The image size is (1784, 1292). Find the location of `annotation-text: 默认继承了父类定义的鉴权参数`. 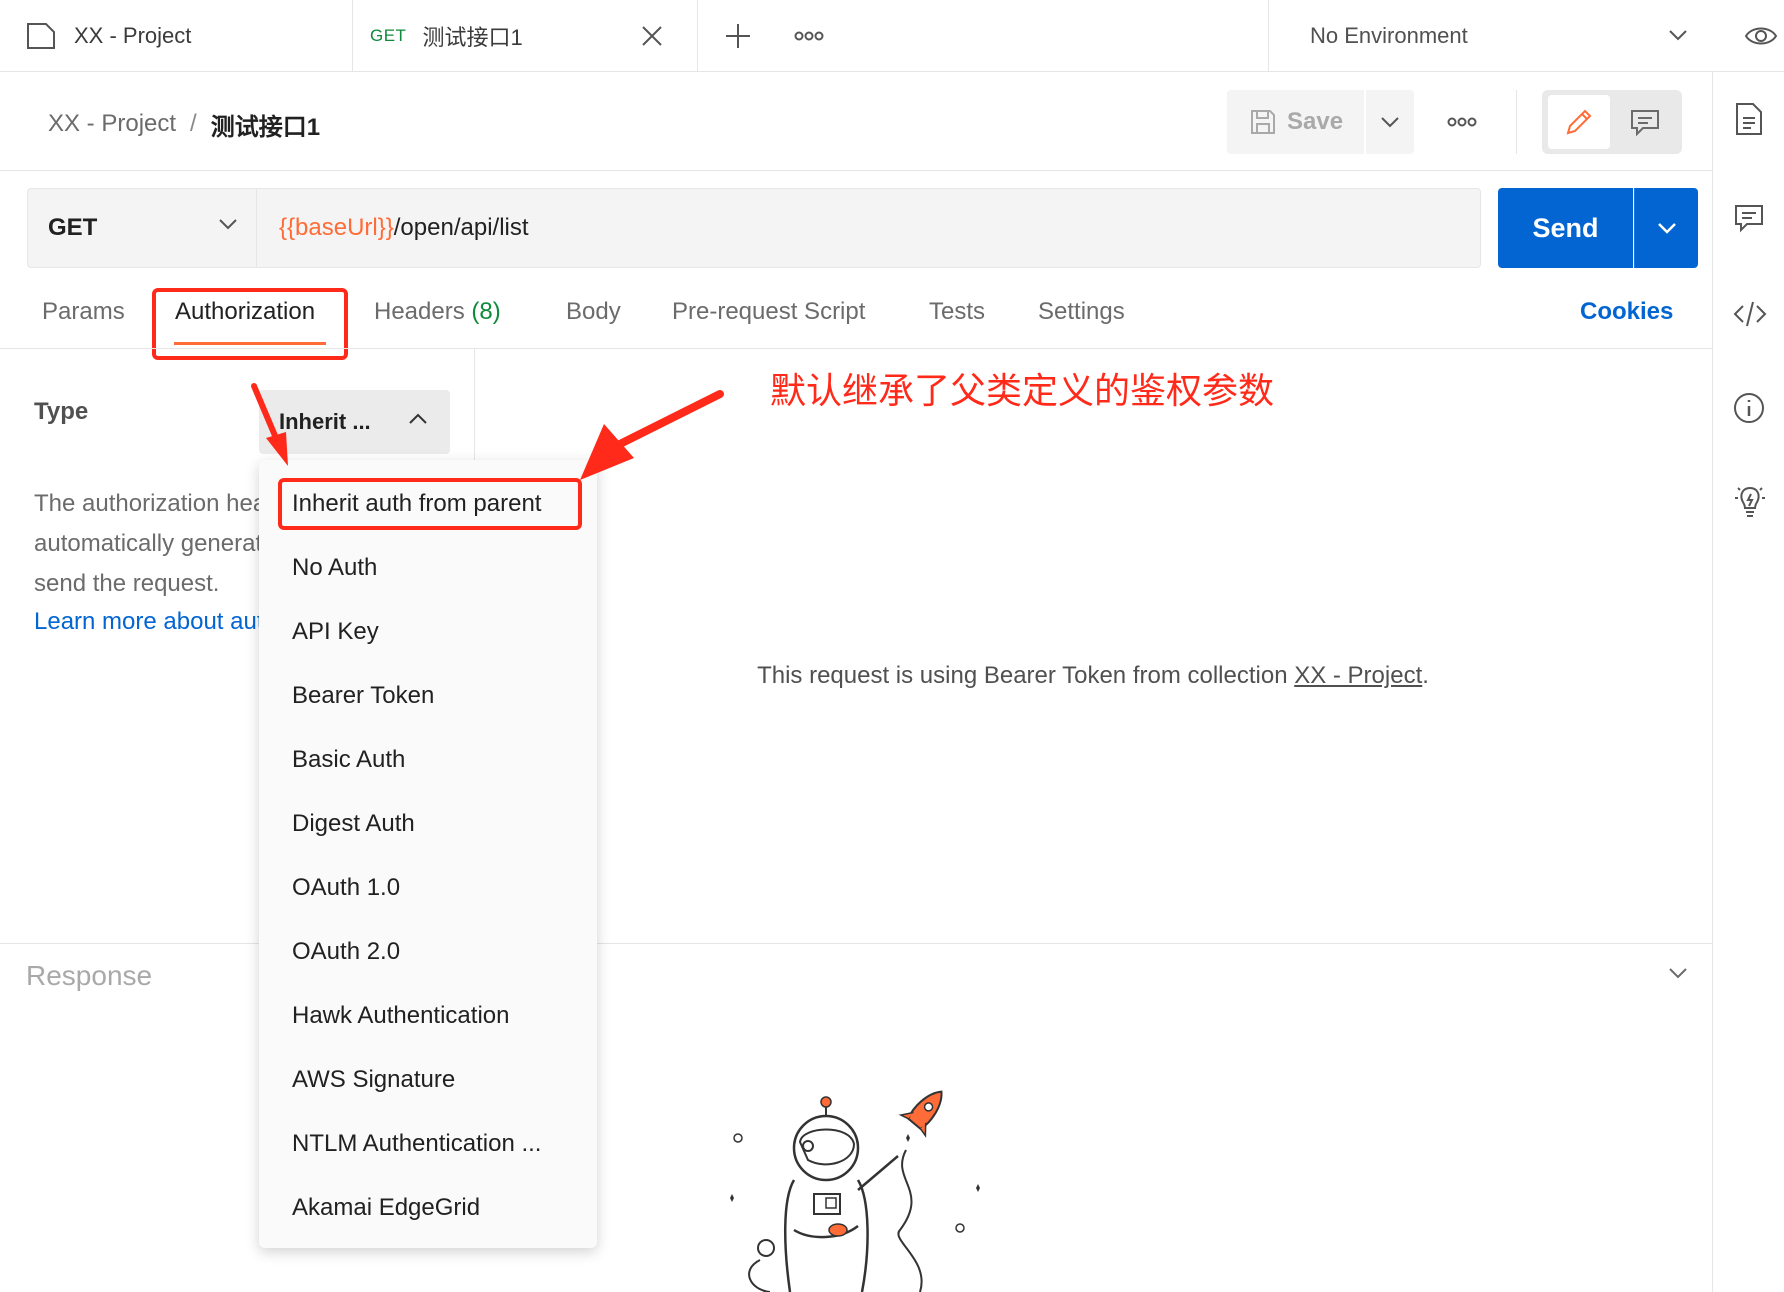

annotation-text: 默认继承了父类定义的鉴权参数 is located at coordinates (1022, 390).